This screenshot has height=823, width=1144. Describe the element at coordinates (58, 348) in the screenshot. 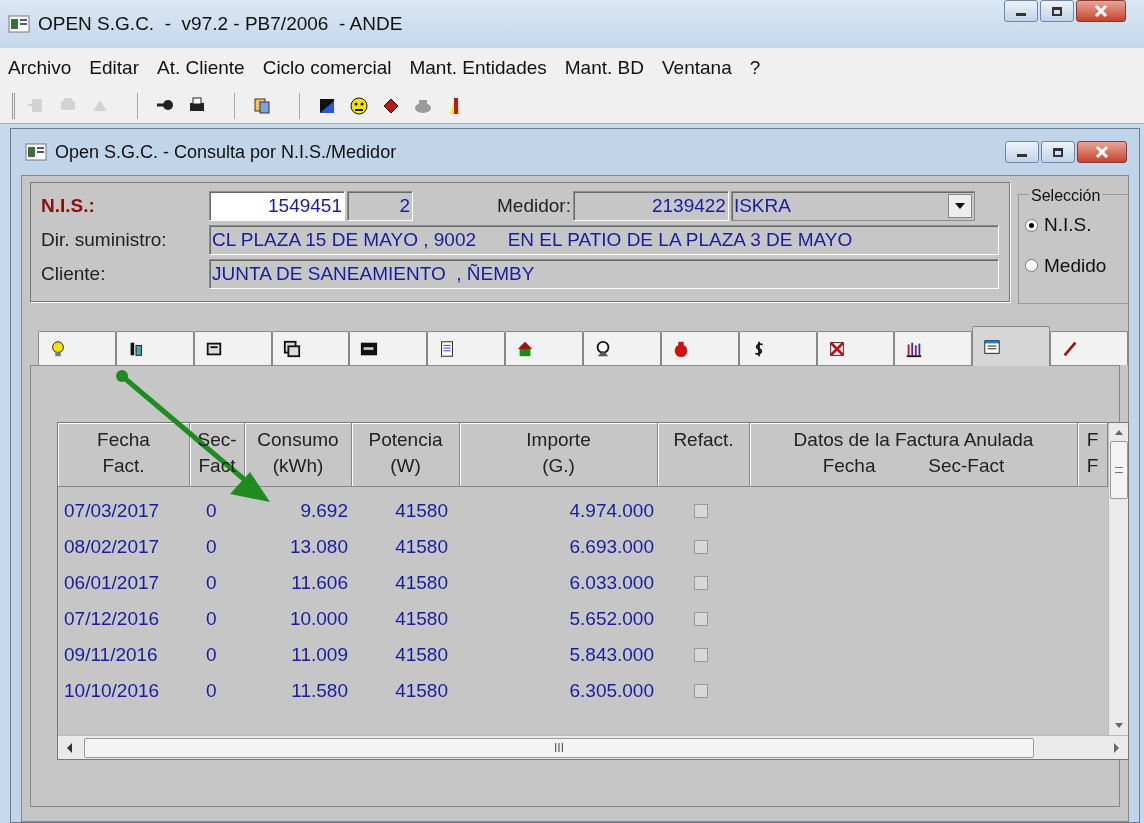

I see `lightbulb-icon` at that location.